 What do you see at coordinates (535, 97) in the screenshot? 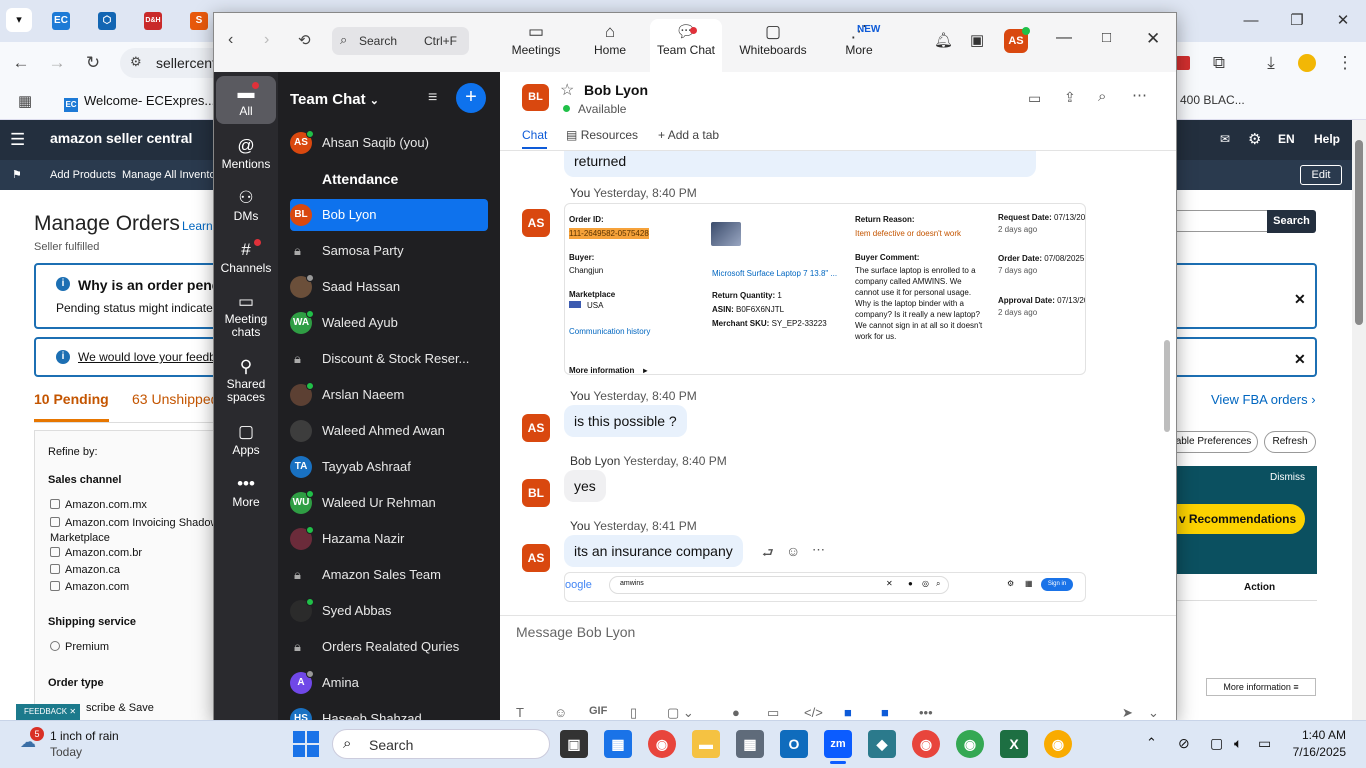
I see `contact-avatar: BL` at bounding box center [535, 97].